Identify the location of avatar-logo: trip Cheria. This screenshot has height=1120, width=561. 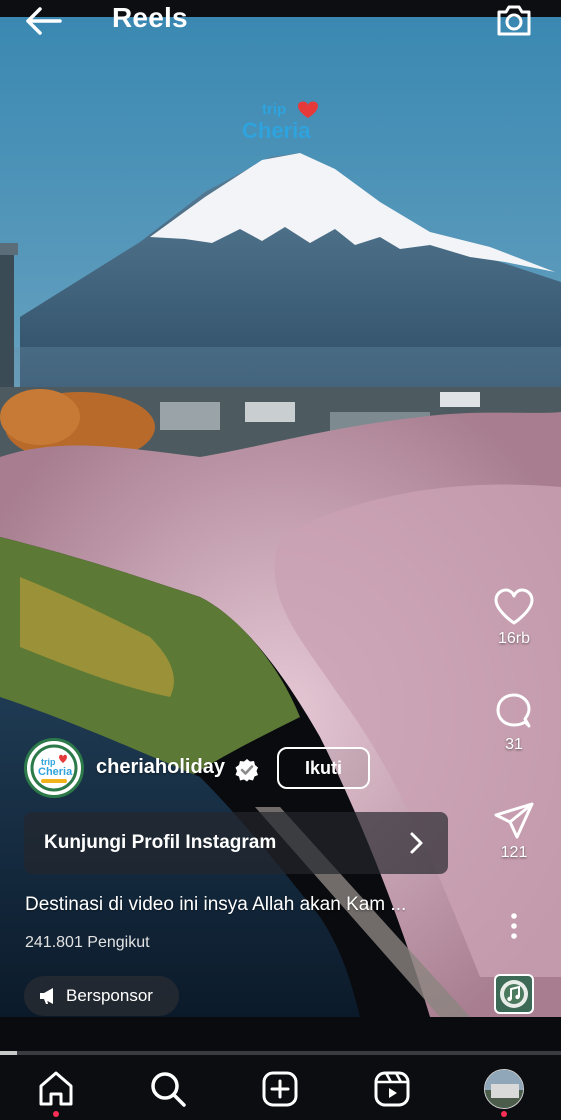
(54, 768).